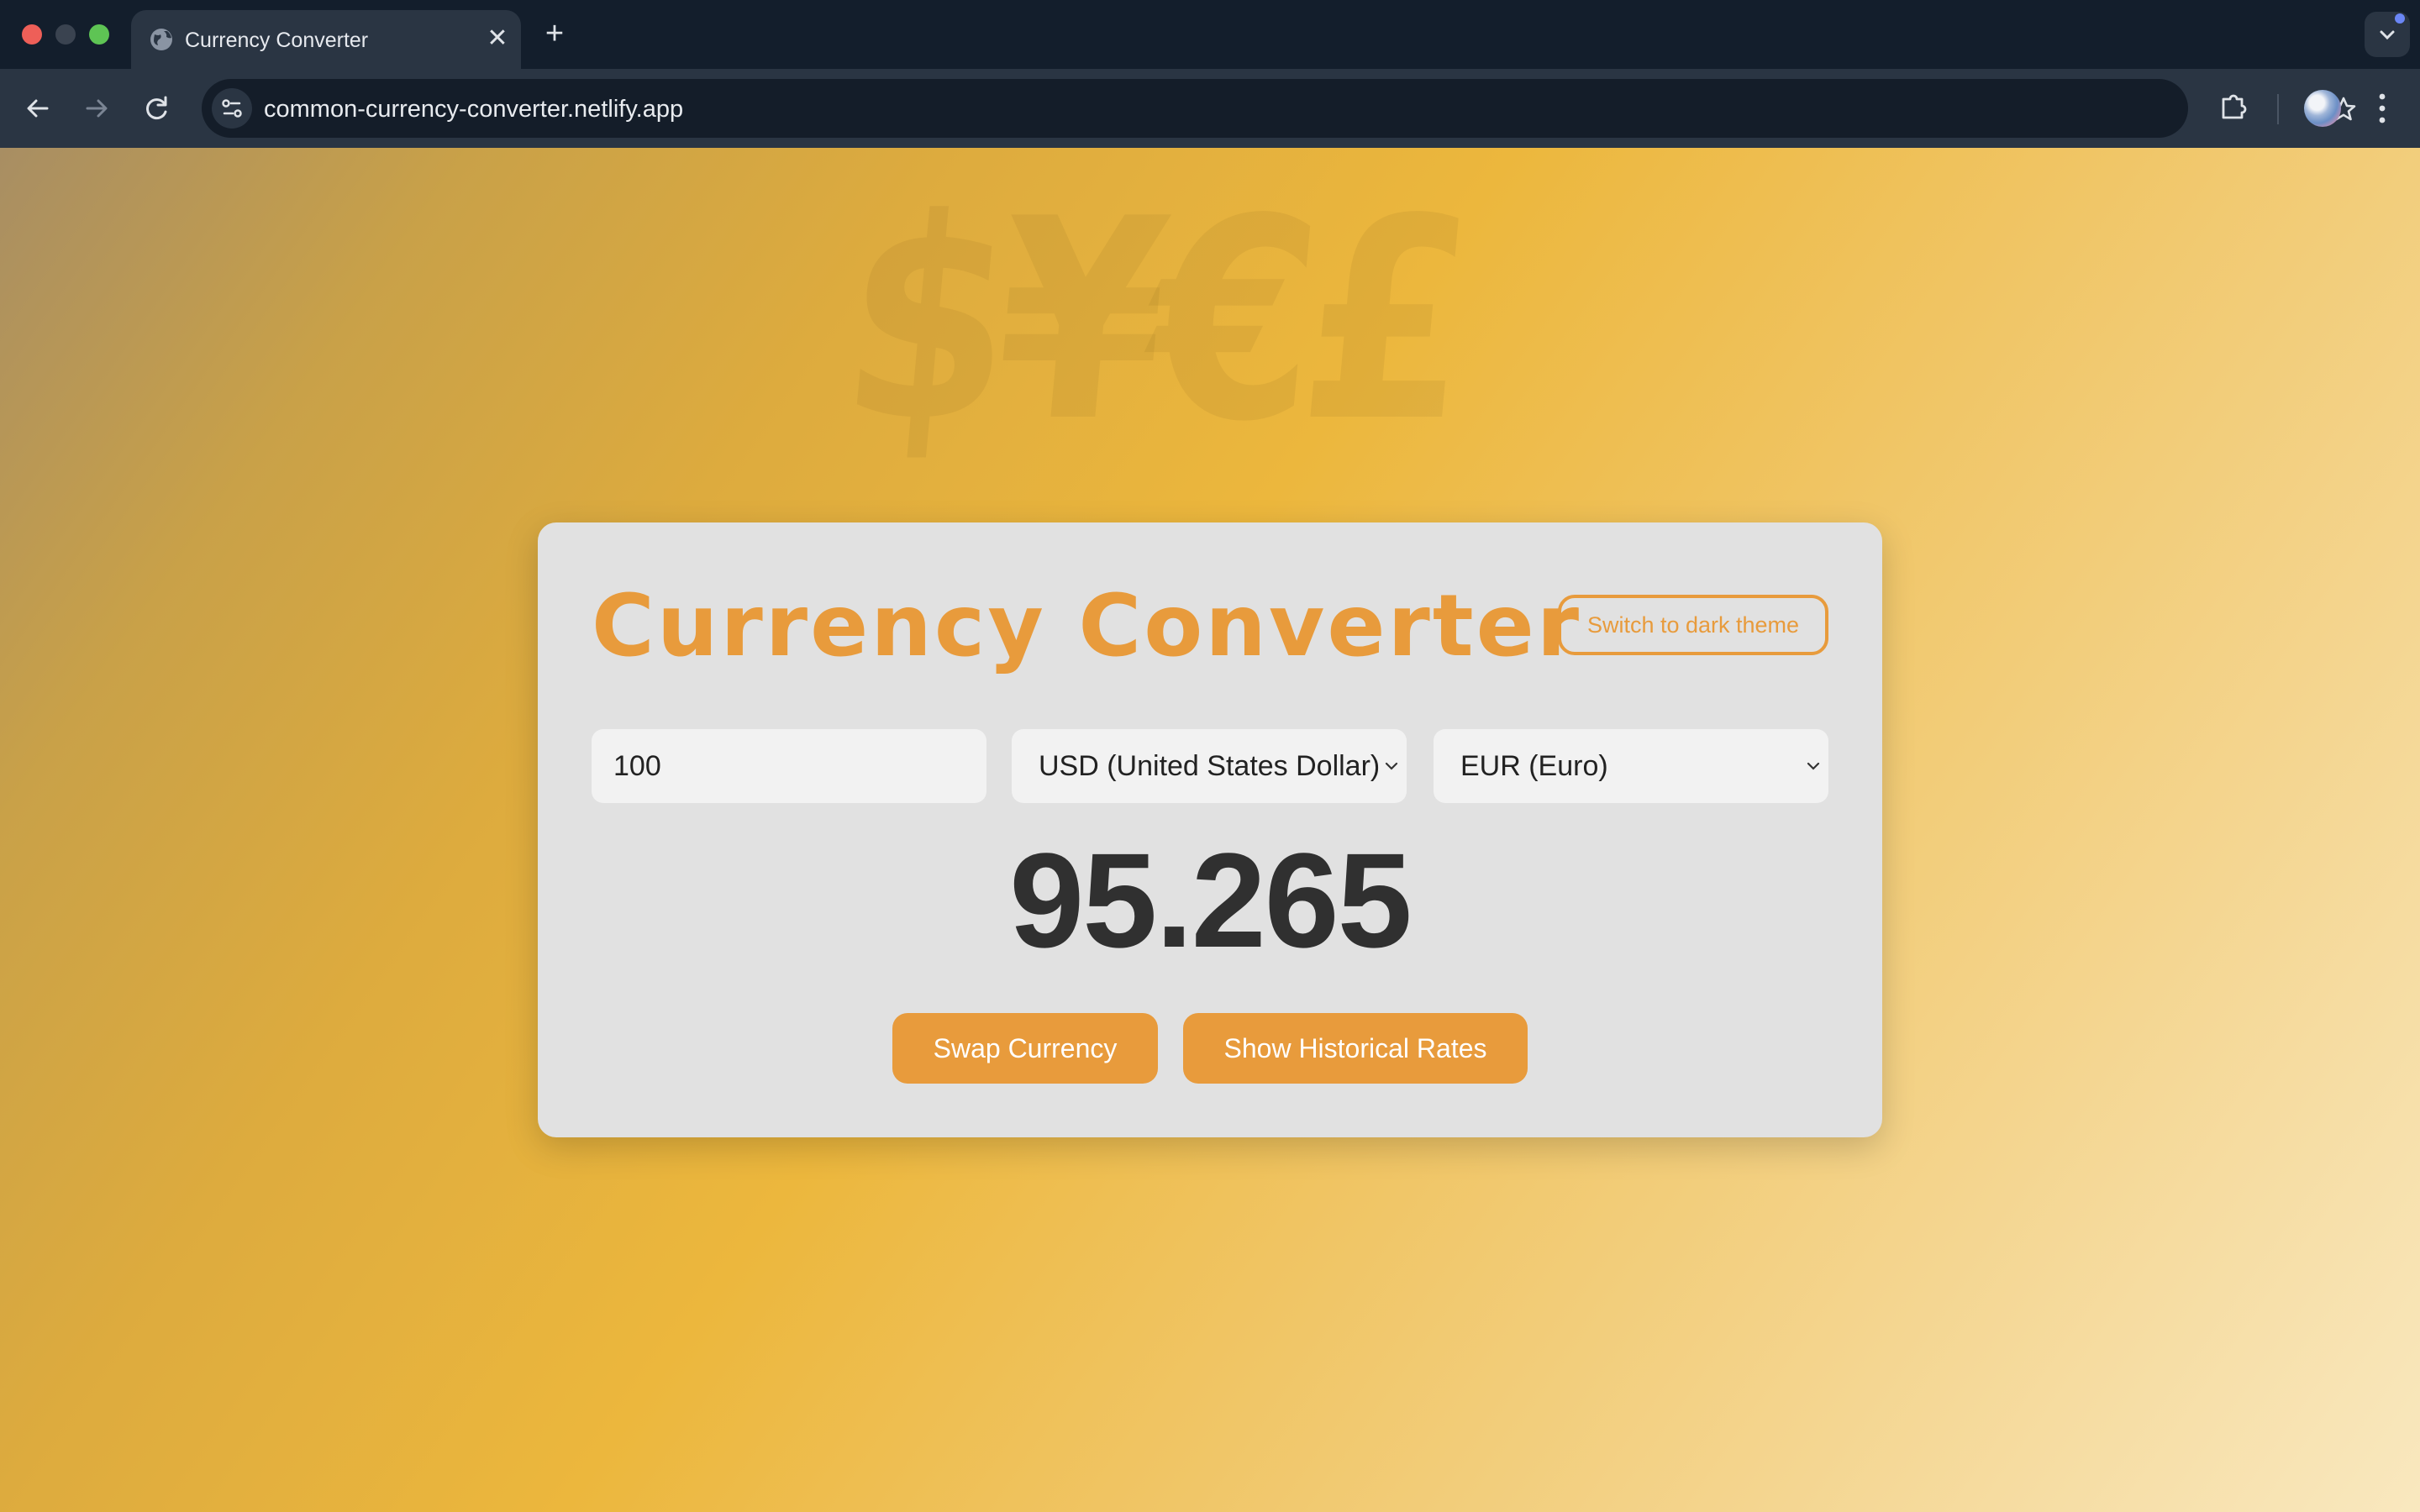 Image resolution: width=2420 pixels, height=1512 pixels. What do you see at coordinates (1631, 766) in the screenshot?
I see `to-currency-select: EUR (Euro)` at bounding box center [1631, 766].